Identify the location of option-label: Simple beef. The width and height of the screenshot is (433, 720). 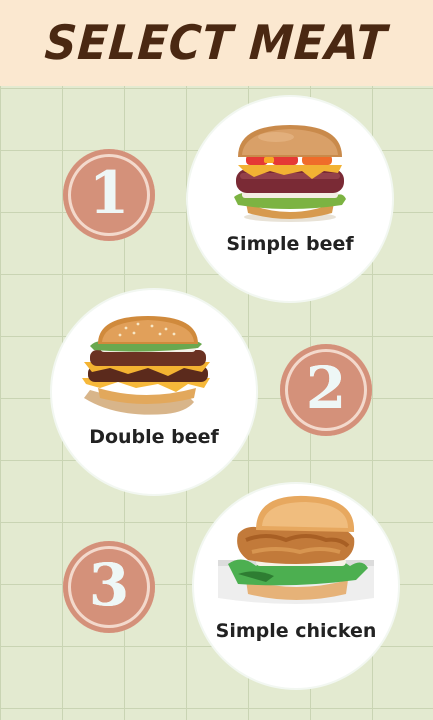
(290, 244).